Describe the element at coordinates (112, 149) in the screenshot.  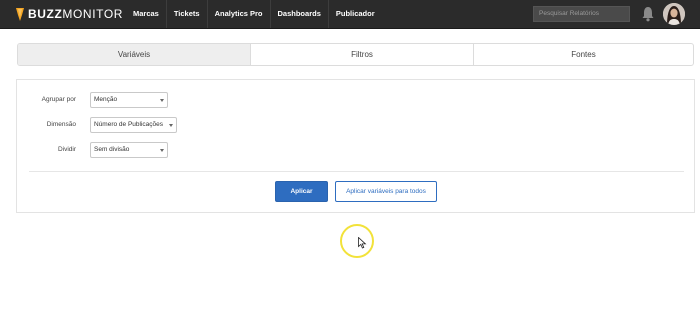
I see `dividir-value: Sem divisão` at that location.